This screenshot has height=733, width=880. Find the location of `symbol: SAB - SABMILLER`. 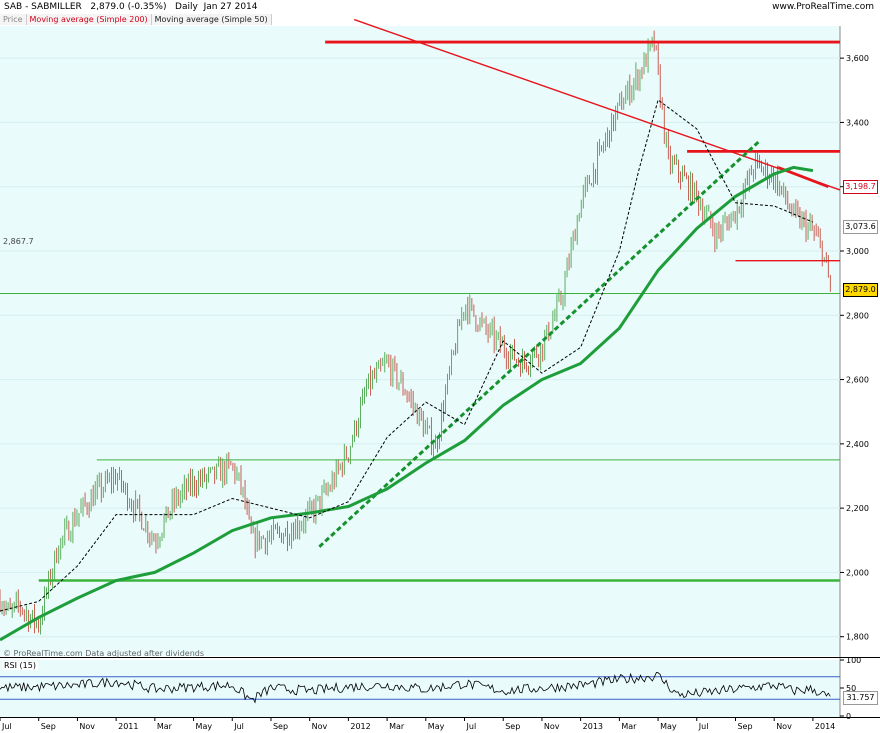

symbol: SAB - SABMILLER is located at coordinates (43, 7).